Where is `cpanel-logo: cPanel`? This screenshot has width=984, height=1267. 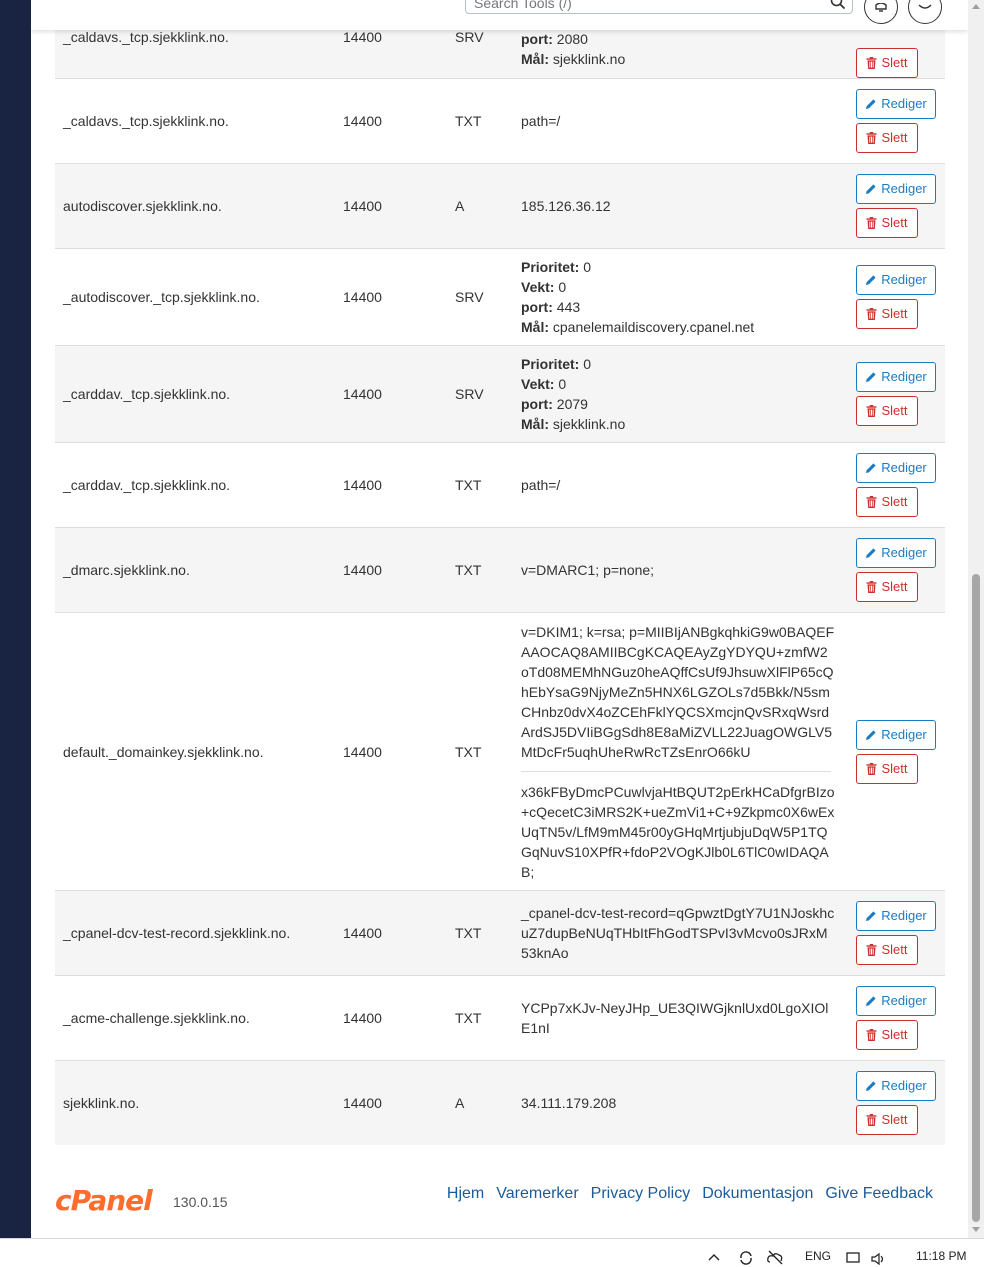
cpanel-logo: cPanel is located at coordinates (104, 1200).